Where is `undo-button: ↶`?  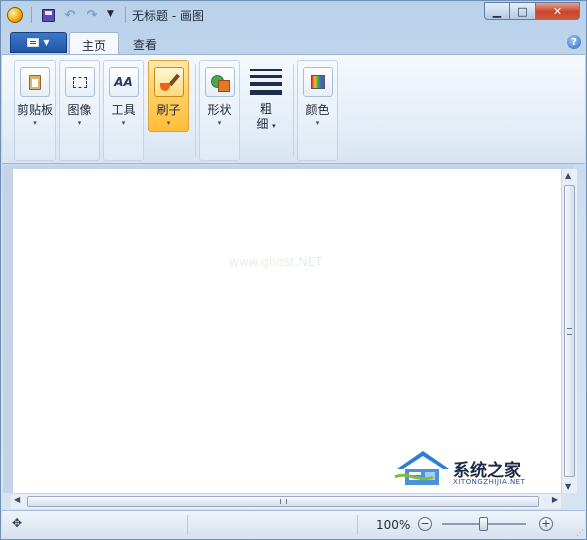
undo-button: ↶ is located at coordinates (70, 15).